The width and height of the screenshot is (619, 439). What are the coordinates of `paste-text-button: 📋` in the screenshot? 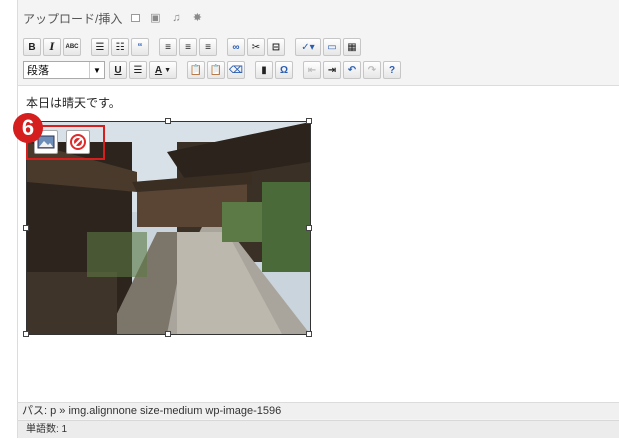 It's located at (196, 70).